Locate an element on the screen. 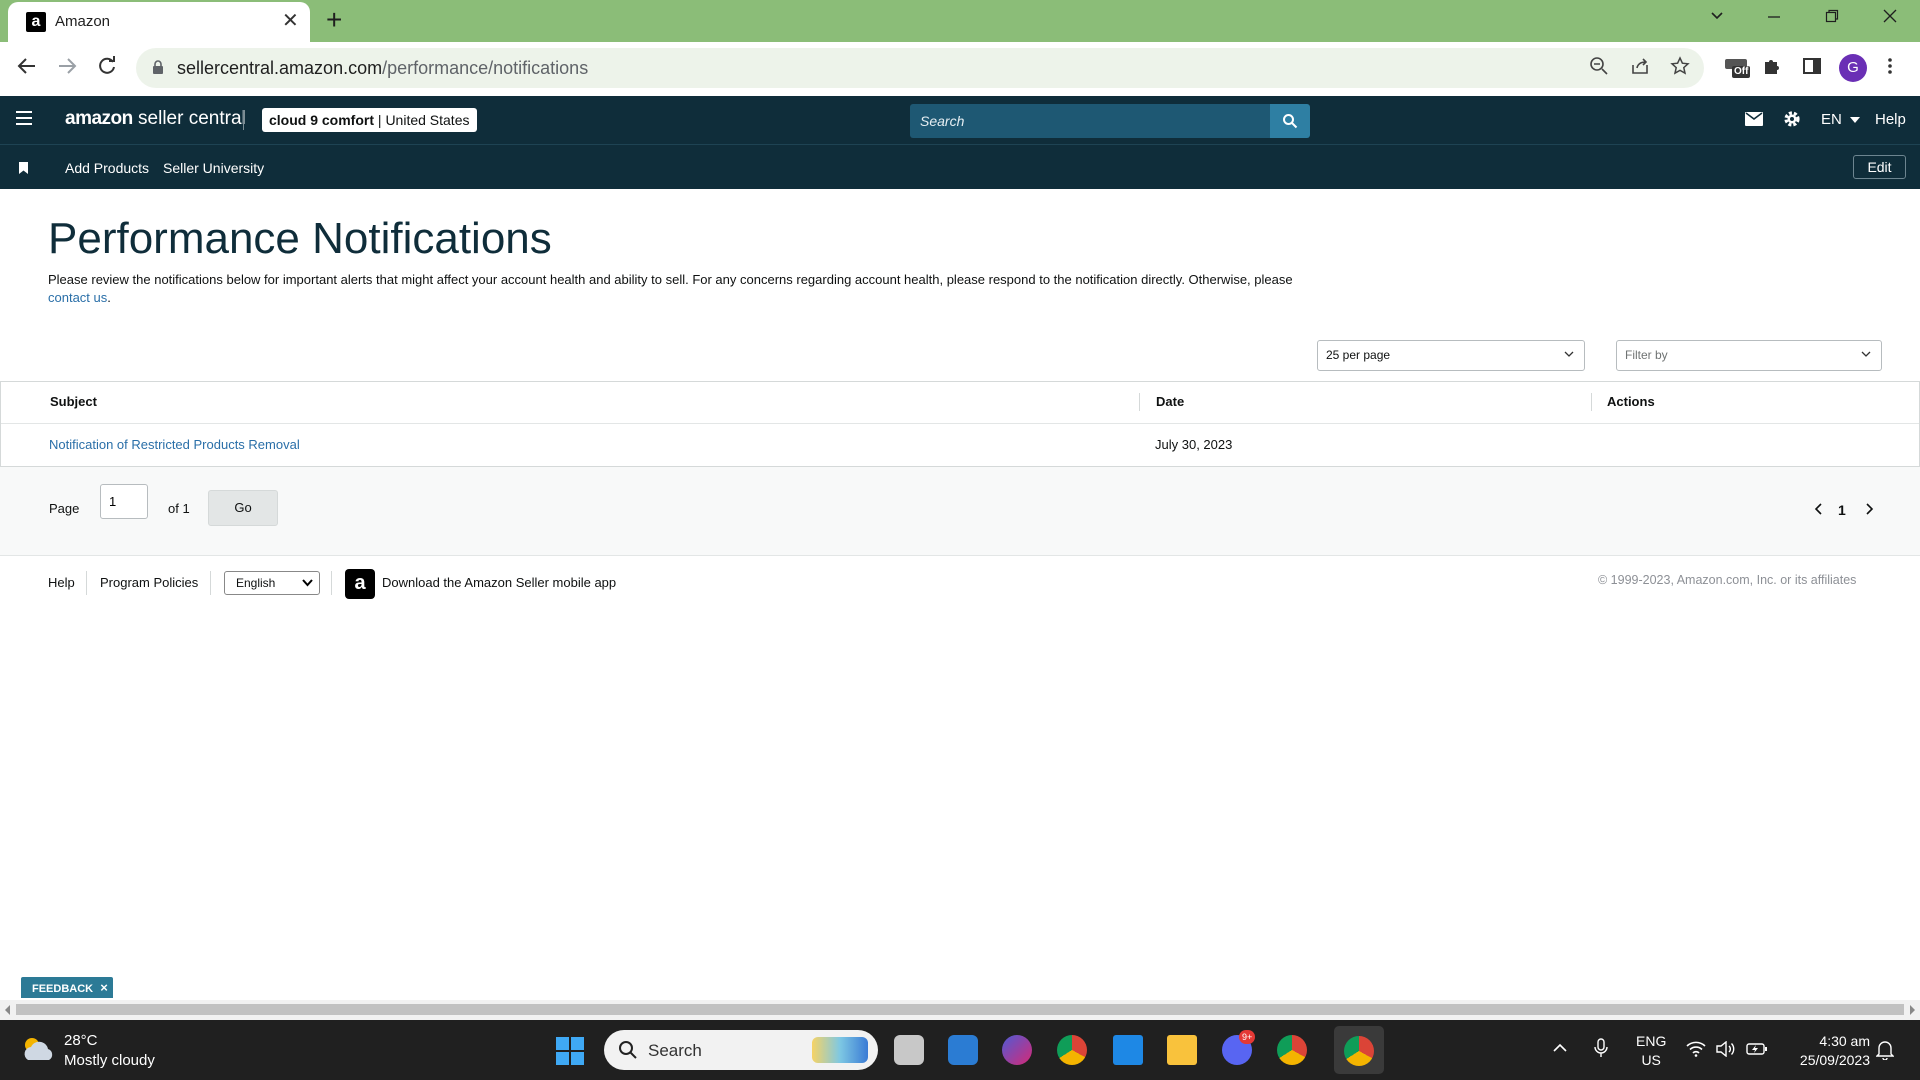 This screenshot has width=1920, height=1080. help-link: Help is located at coordinates (1890, 119).